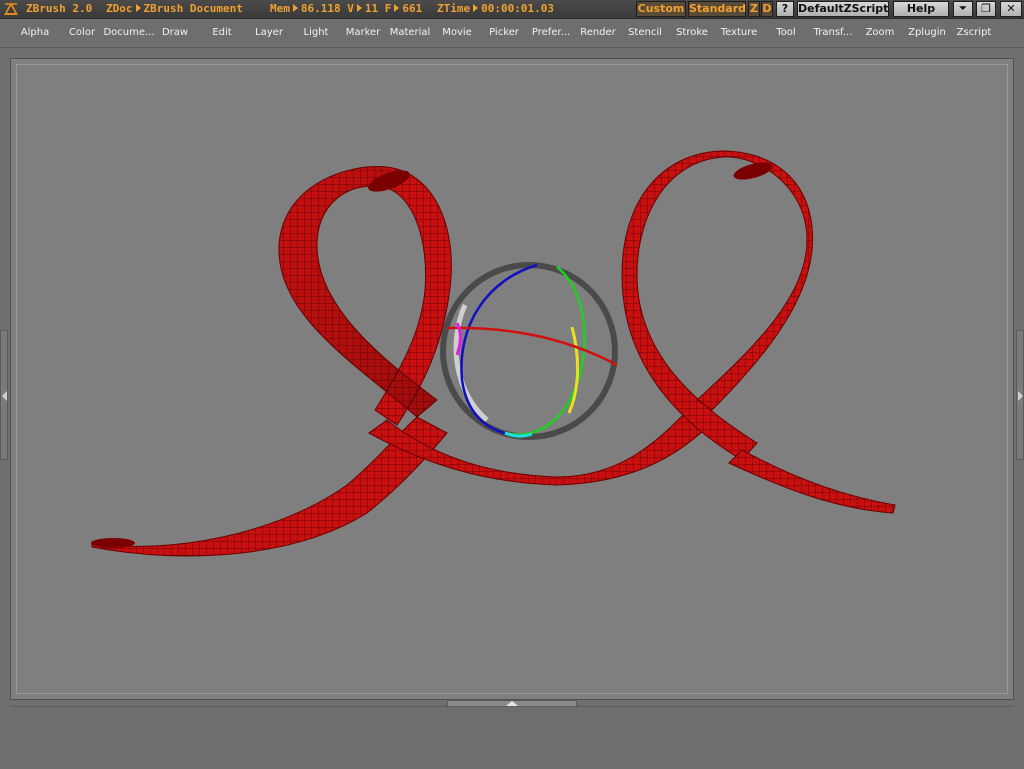 The height and width of the screenshot is (769, 1024). Describe the element at coordinates (346, 8) in the screenshot. I see `memory-stats: Mem 86.118 V 11 F 661` at that location.